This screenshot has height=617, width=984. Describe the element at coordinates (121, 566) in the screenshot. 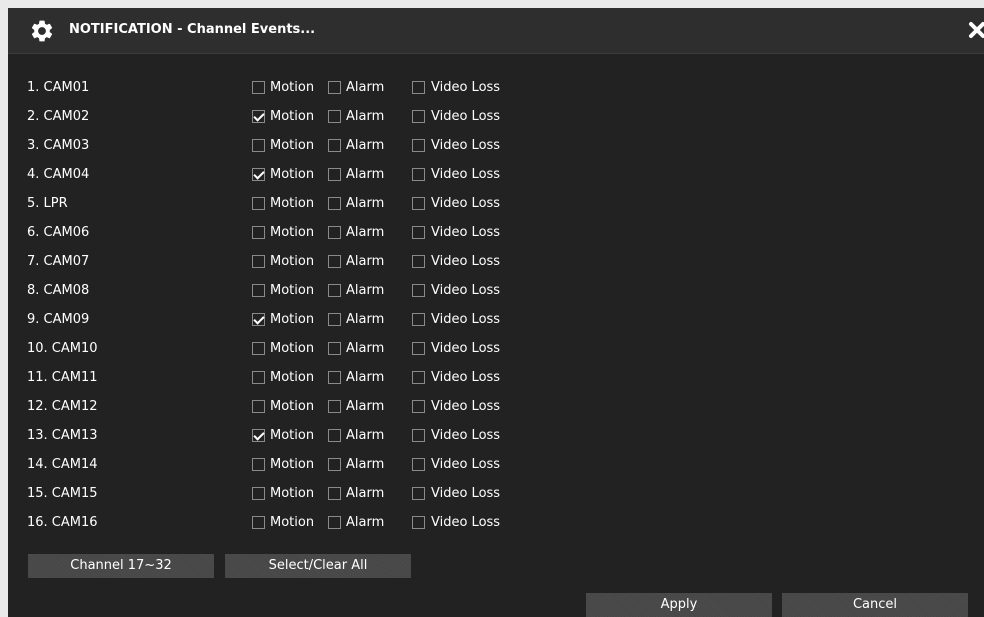

I see `channel-range-button: Channel 17~32` at that location.